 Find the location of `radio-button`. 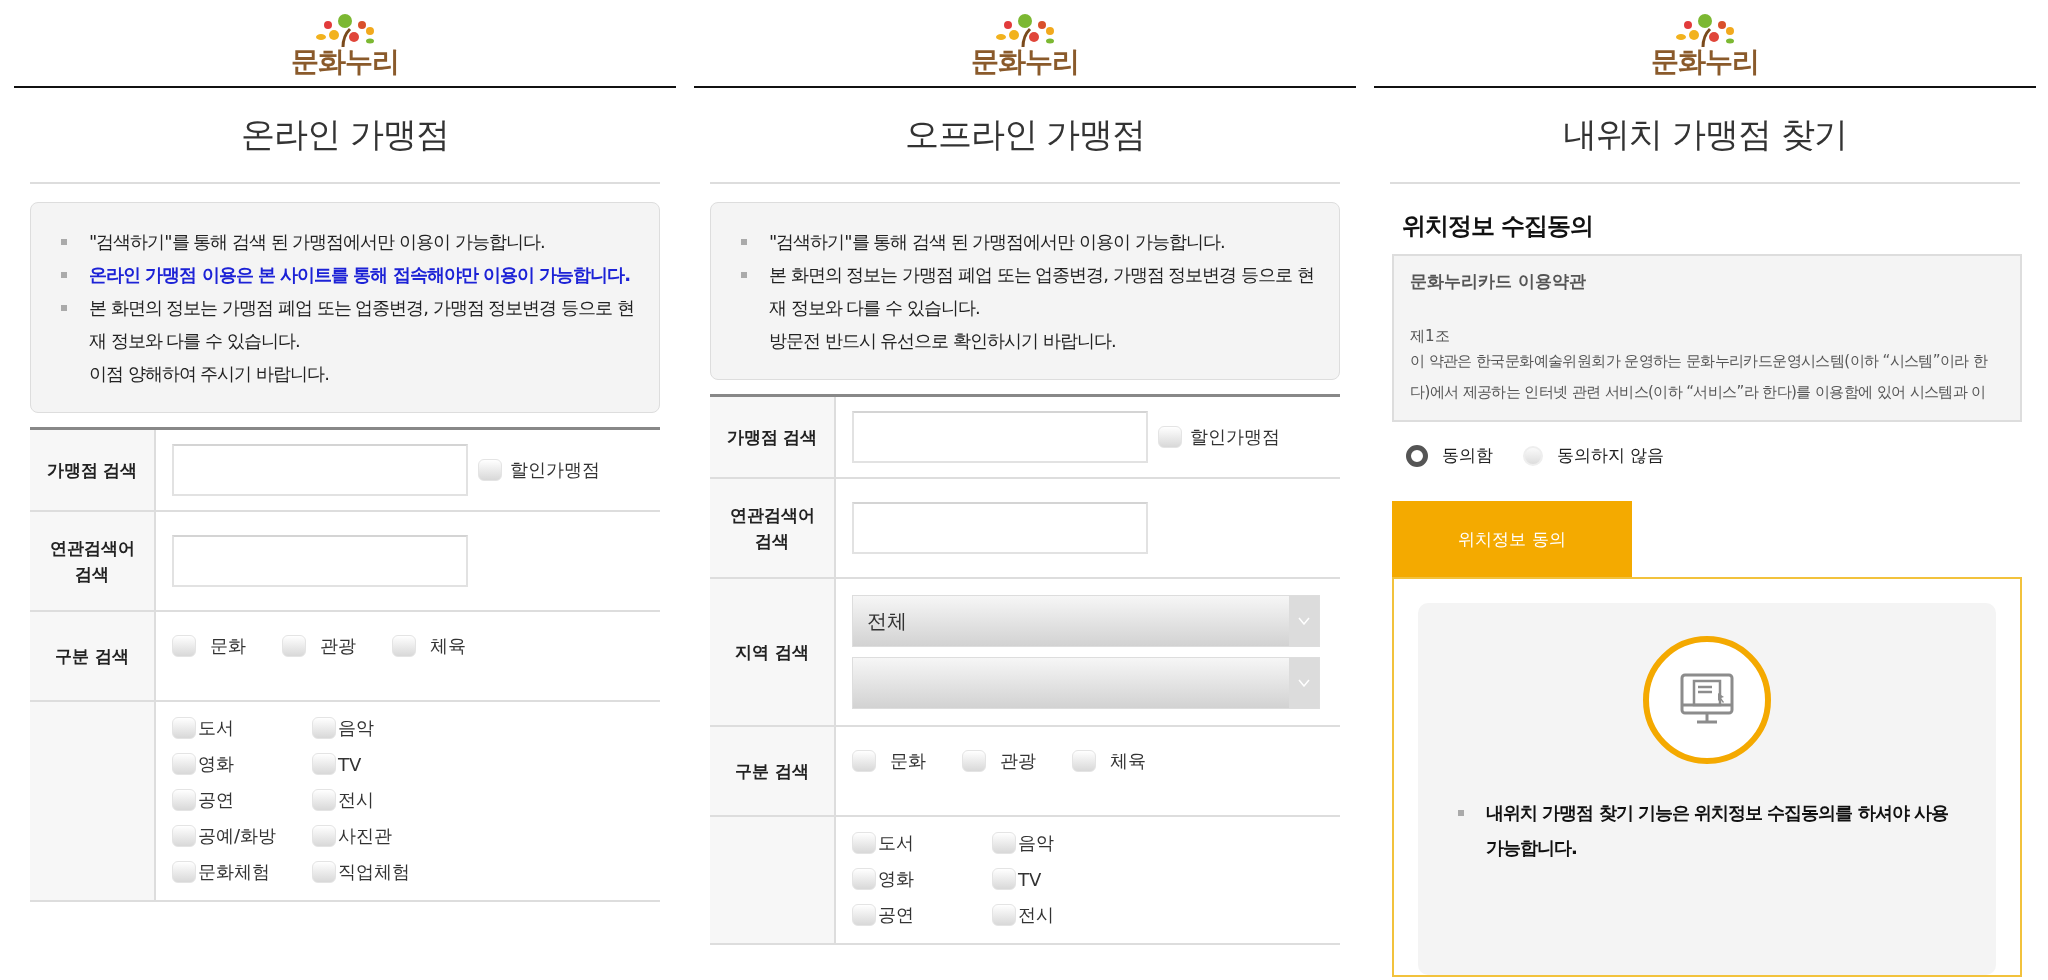

radio-button is located at coordinates (1417, 455).